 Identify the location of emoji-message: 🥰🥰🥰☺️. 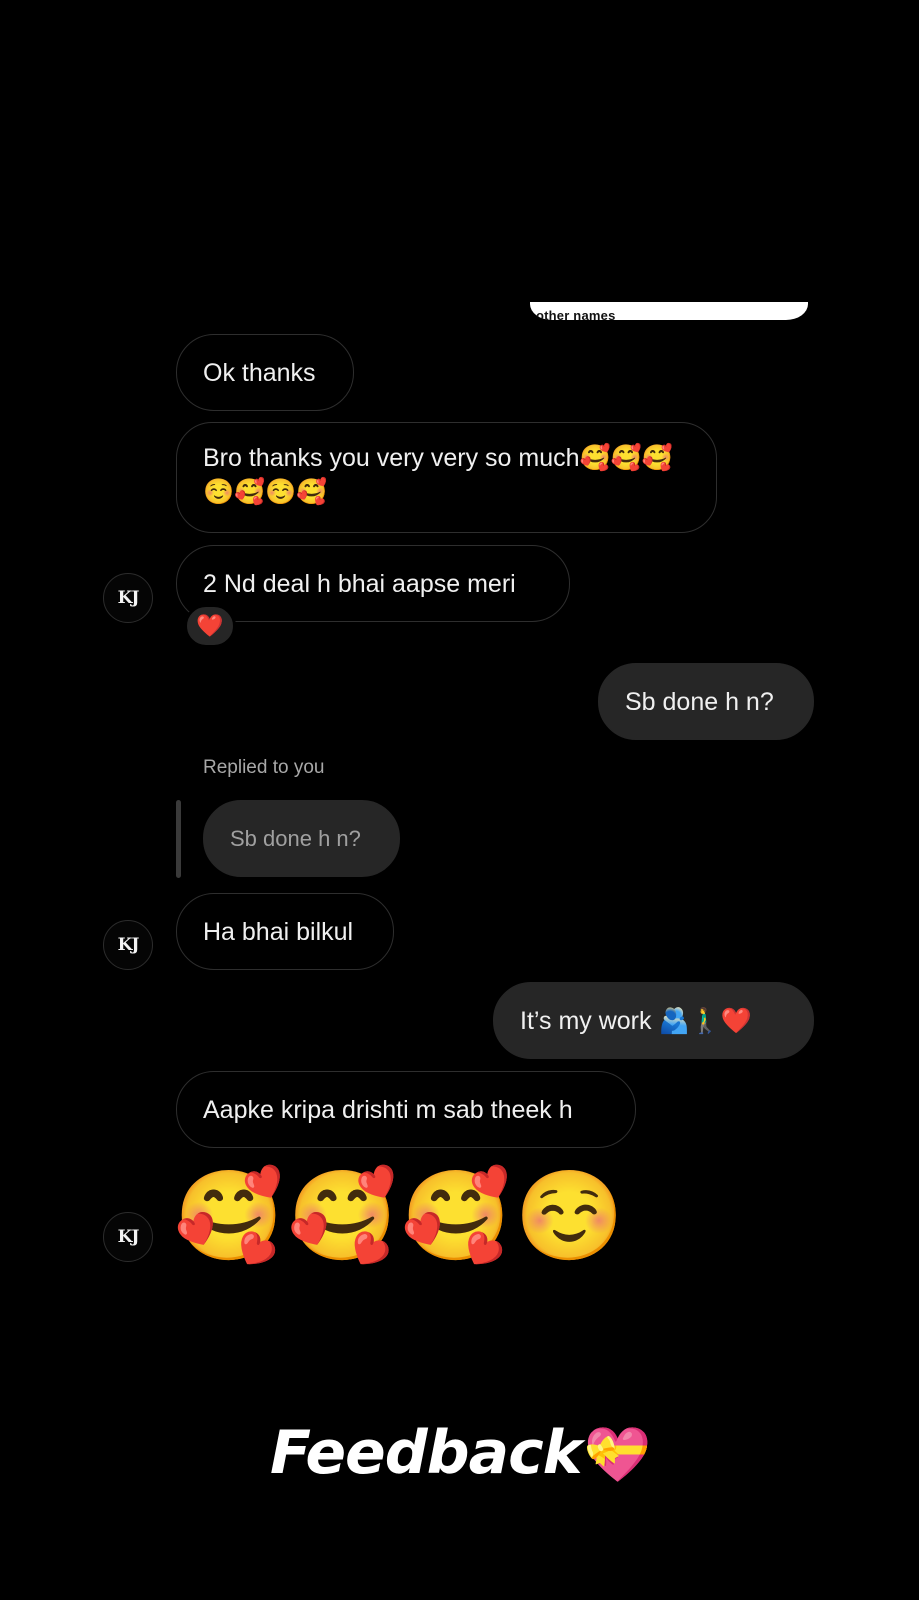
(401, 1216).